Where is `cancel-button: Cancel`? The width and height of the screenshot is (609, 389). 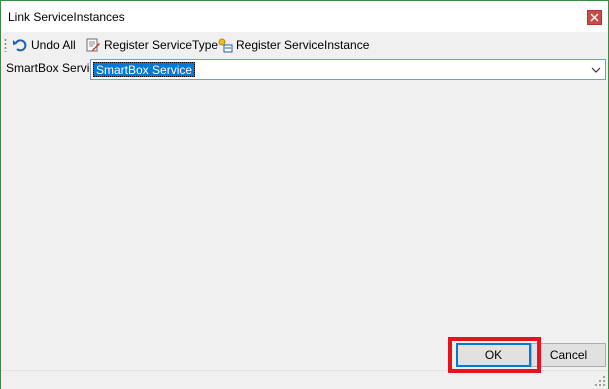
cancel-button: Cancel is located at coordinates (568, 355).